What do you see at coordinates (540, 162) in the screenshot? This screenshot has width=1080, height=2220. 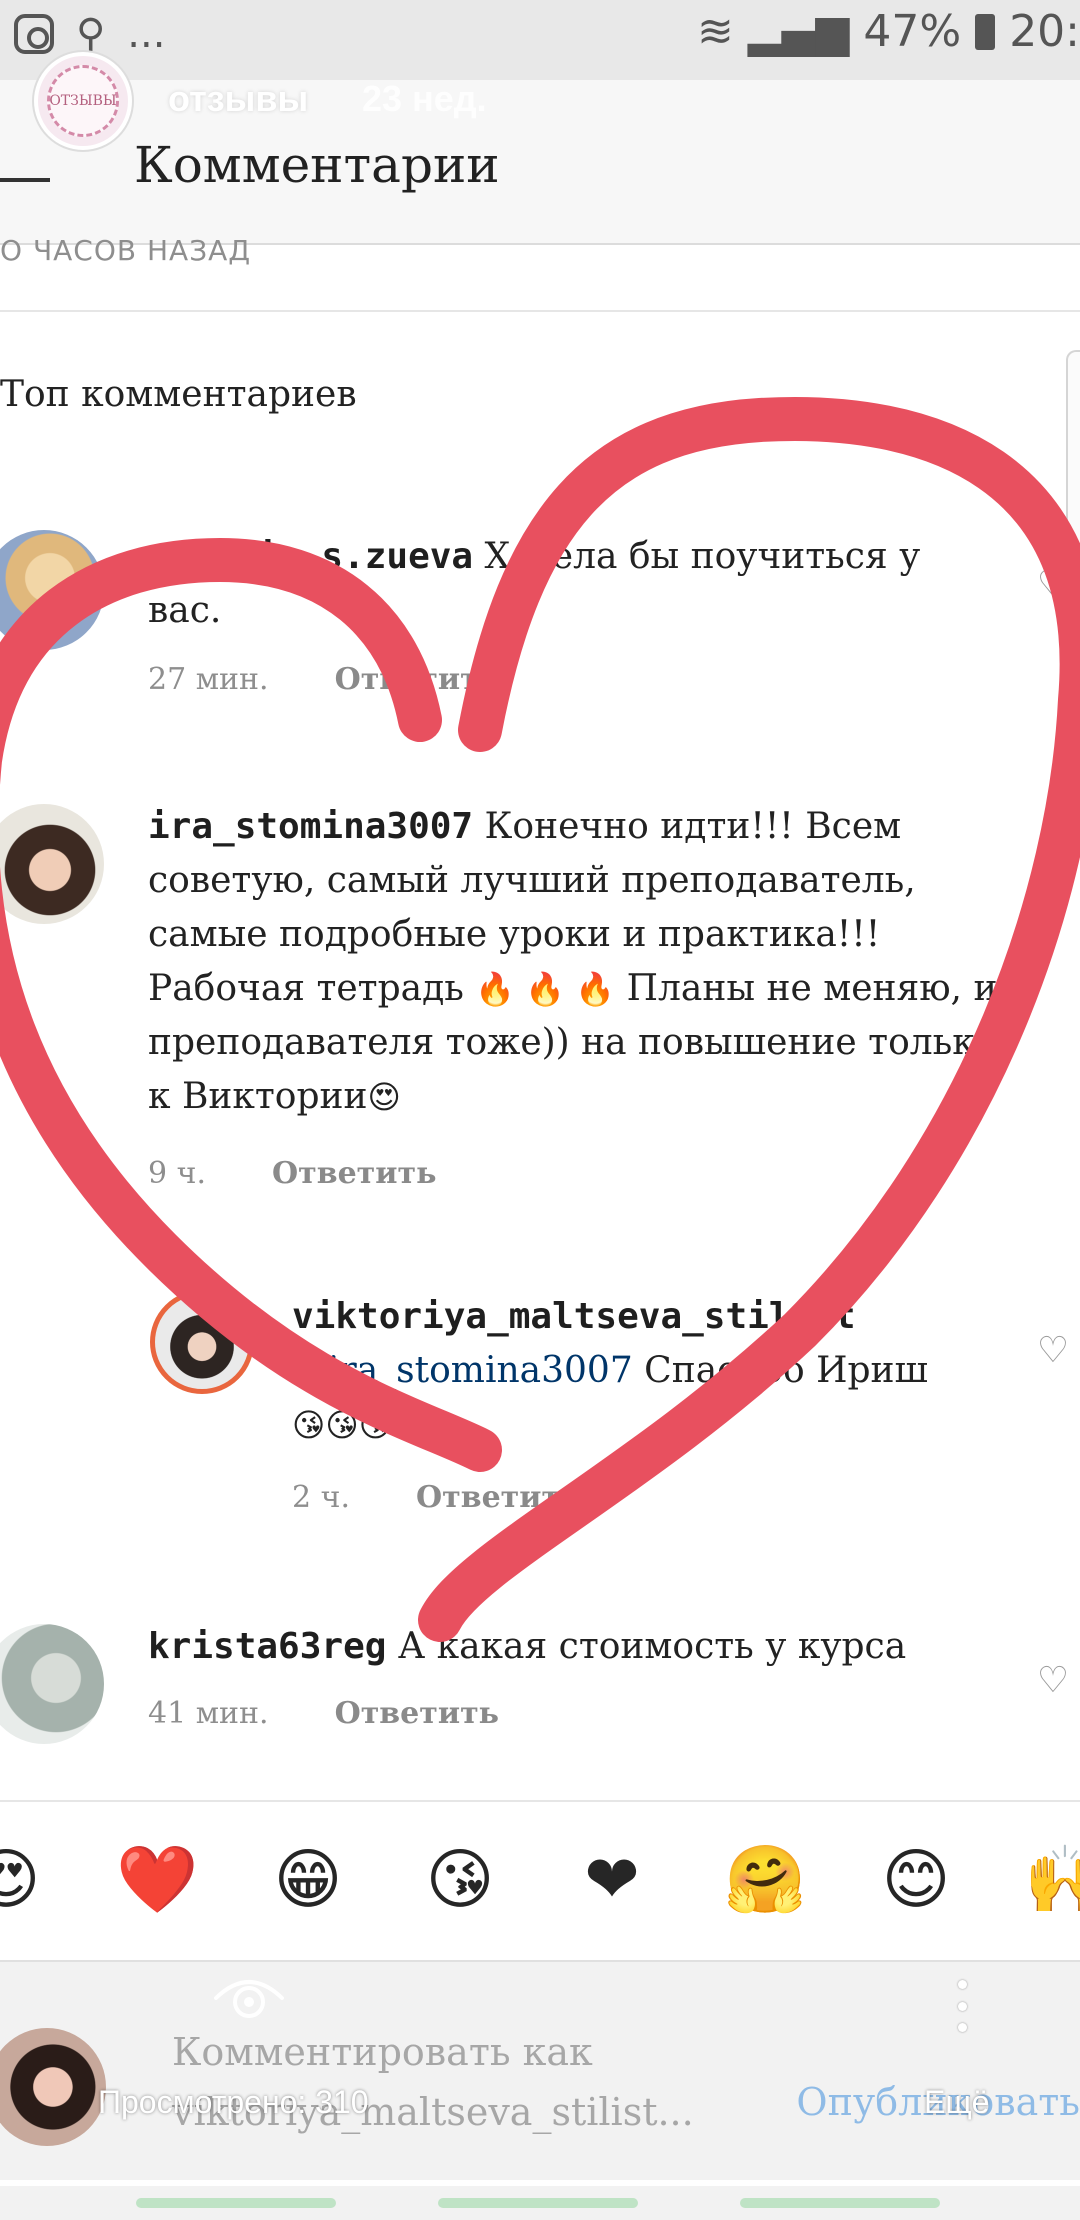 I see `app-header: Комментарии` at bounding box center [540, 162].